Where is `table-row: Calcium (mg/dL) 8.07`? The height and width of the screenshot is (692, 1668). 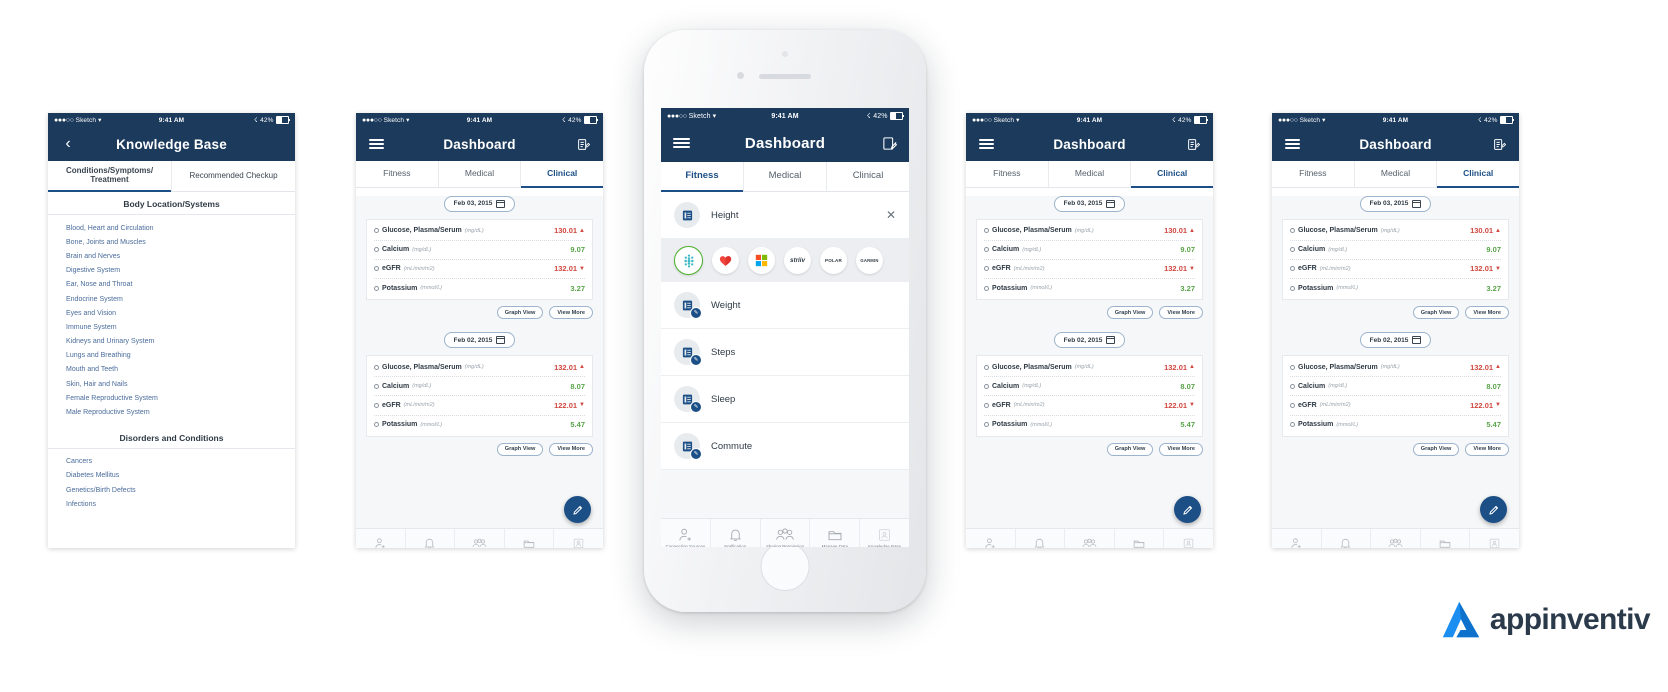
table-row: Calcium (mg/dL) 8.07 is located at coordinates (1395, 387).